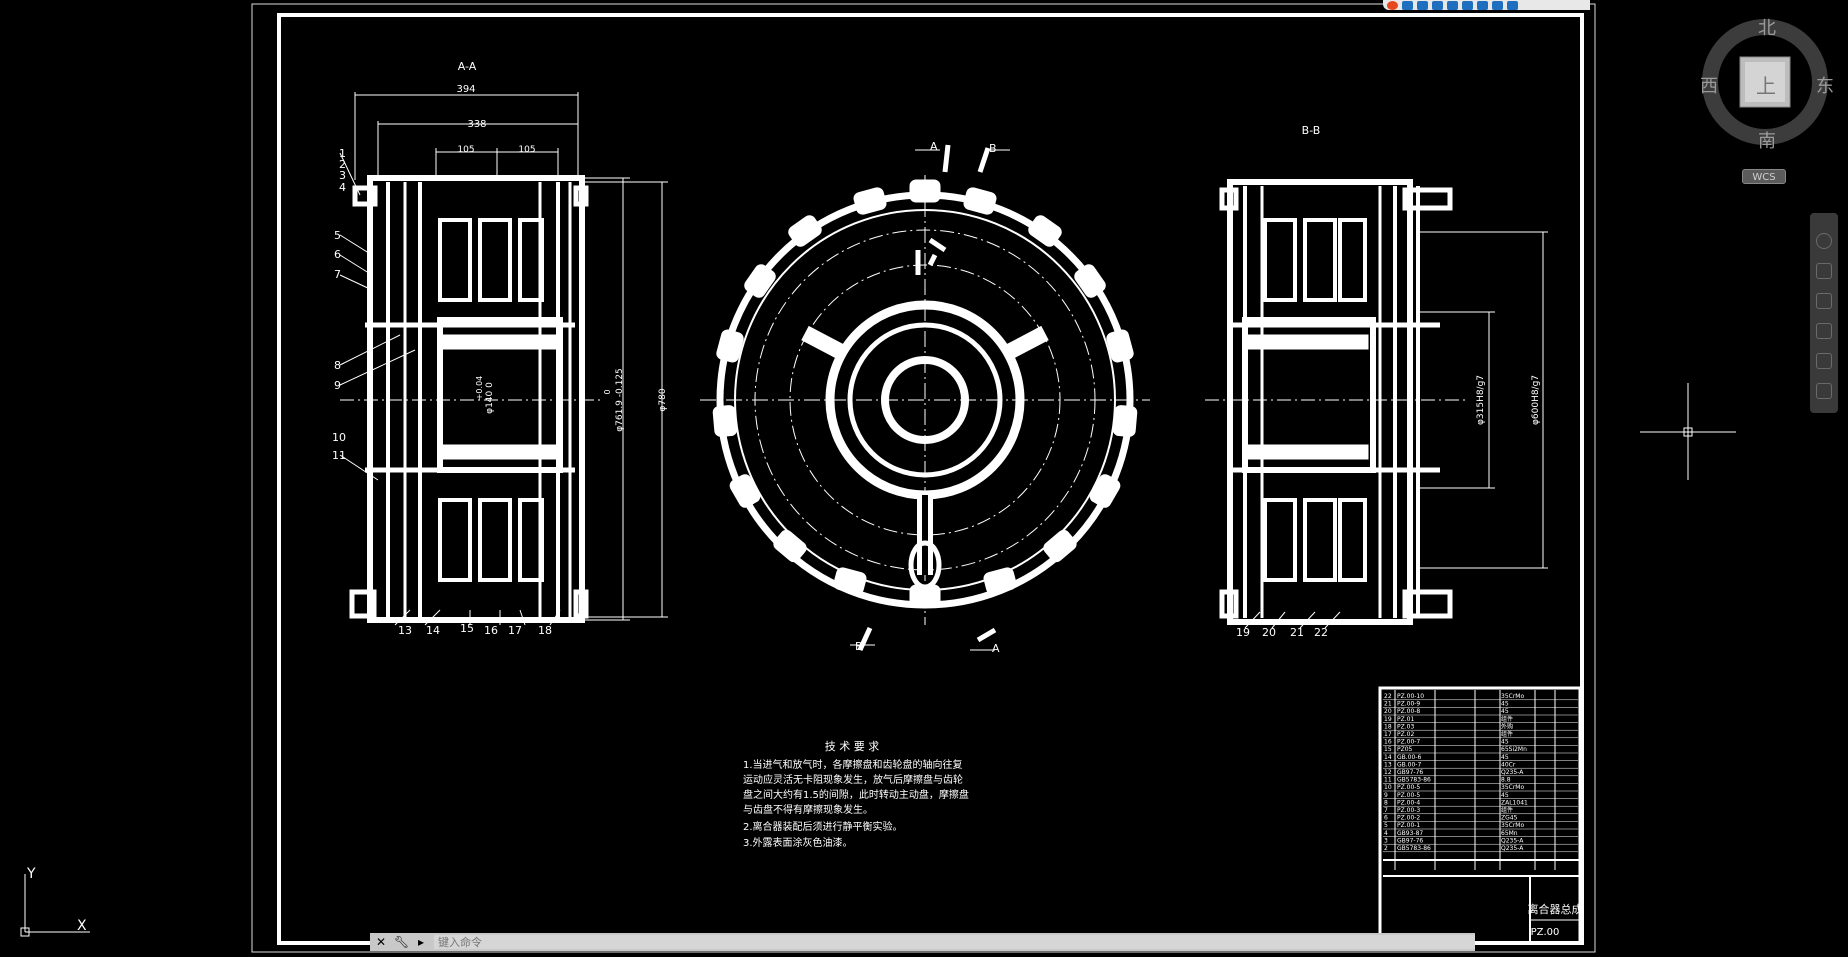 The height and width of the screenshot is (957, 1848). Describe the element at coordinates (1709, 85) in the screenshot. I see `viewcube-west: 西` at that location.